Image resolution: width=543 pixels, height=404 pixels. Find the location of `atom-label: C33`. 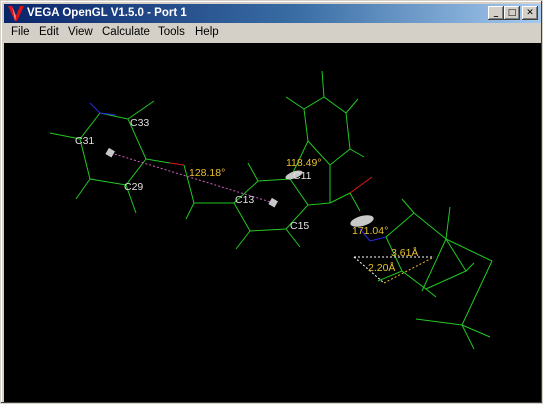

atom-label: C33 is located at coordinates (139, 123).